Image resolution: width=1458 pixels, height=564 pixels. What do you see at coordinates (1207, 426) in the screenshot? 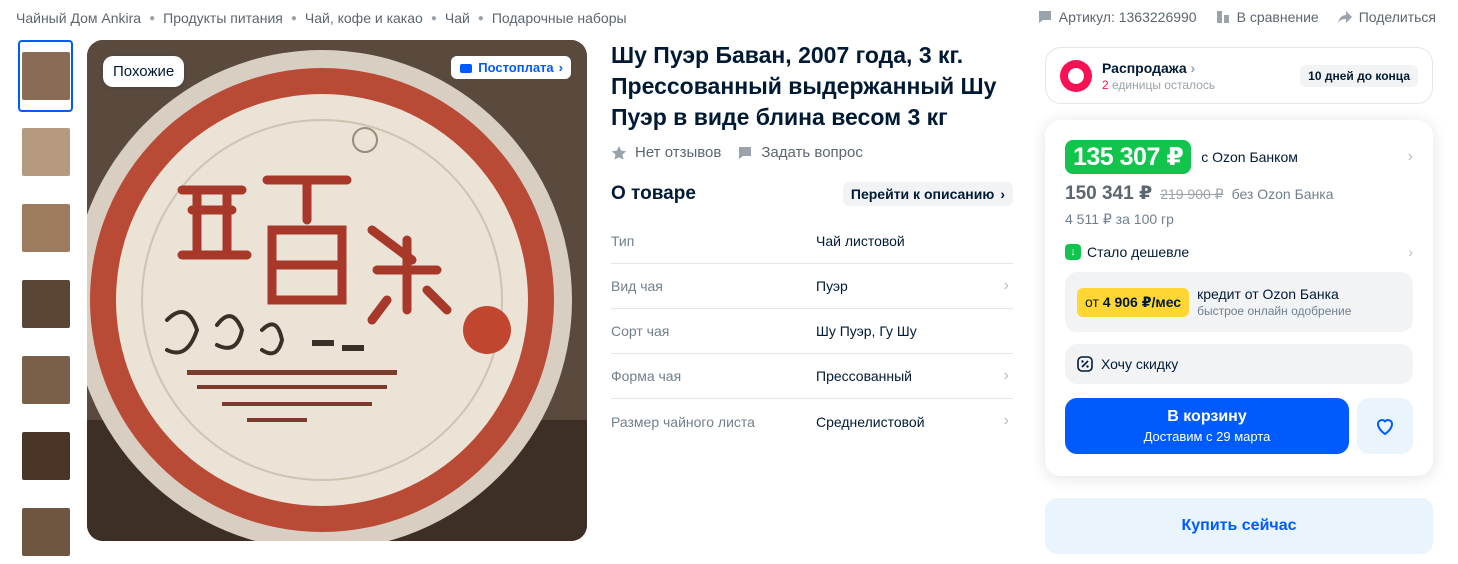
I see `add-to-cart-button: В корзину Доставим с 29 марта` at bounding box center [1207, 426].